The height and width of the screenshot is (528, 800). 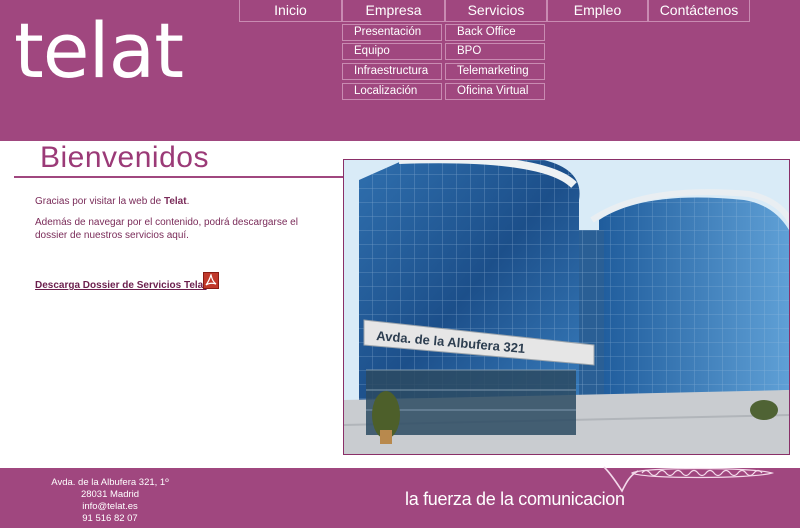 What do you see at coordinates (495, 71) in the screenshot?
I see `submenu-telemarketing: Telemarketing` at bounding box center [495, 71].